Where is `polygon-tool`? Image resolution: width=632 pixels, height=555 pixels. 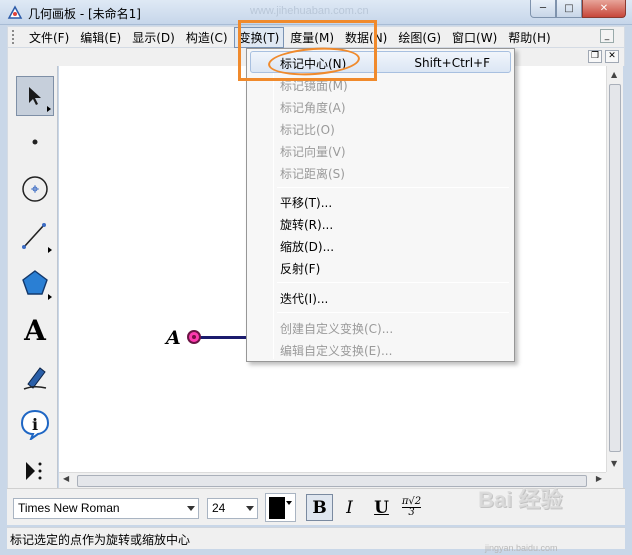
polygon-tool is located at coordinates (35, 283).